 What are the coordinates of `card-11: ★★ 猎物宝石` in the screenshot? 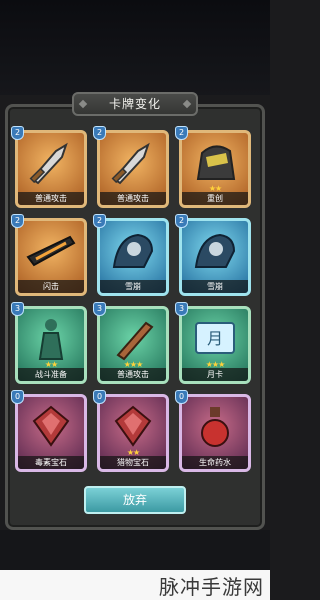 It's located at (133, 433).